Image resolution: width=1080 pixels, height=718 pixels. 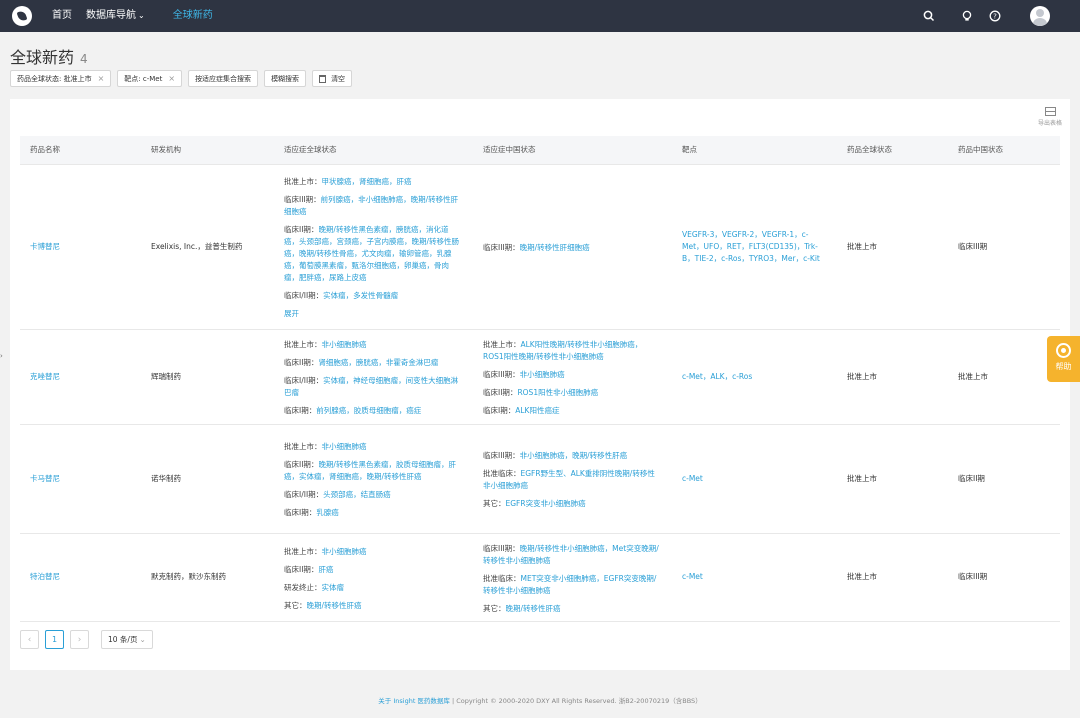 What do you see at coordinates (285, 78) in the screenshot?
I see `fuzzy-search-button: 模糊搜索` at bounding box center [285, 78].